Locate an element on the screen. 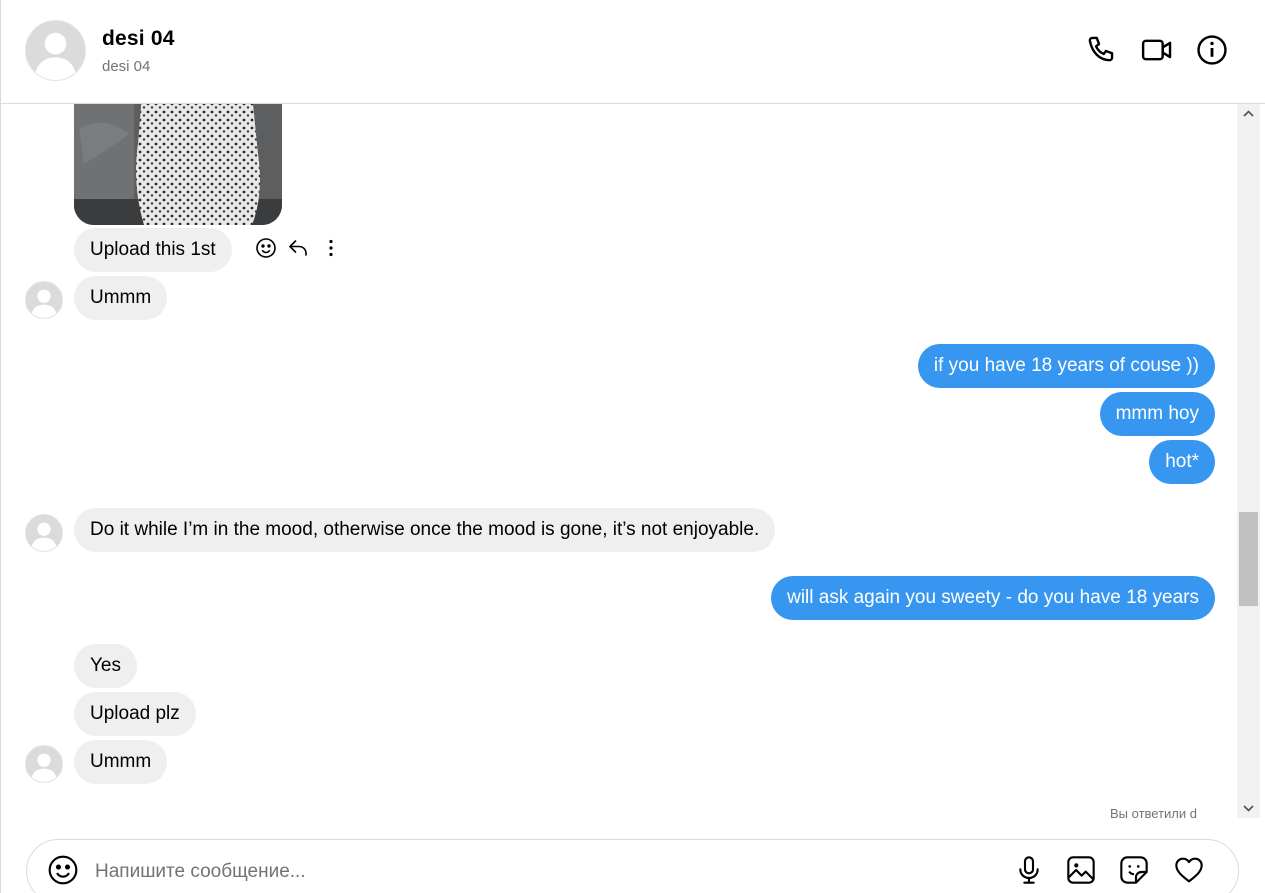  emoji-icon is located at coordinates (63, 870).